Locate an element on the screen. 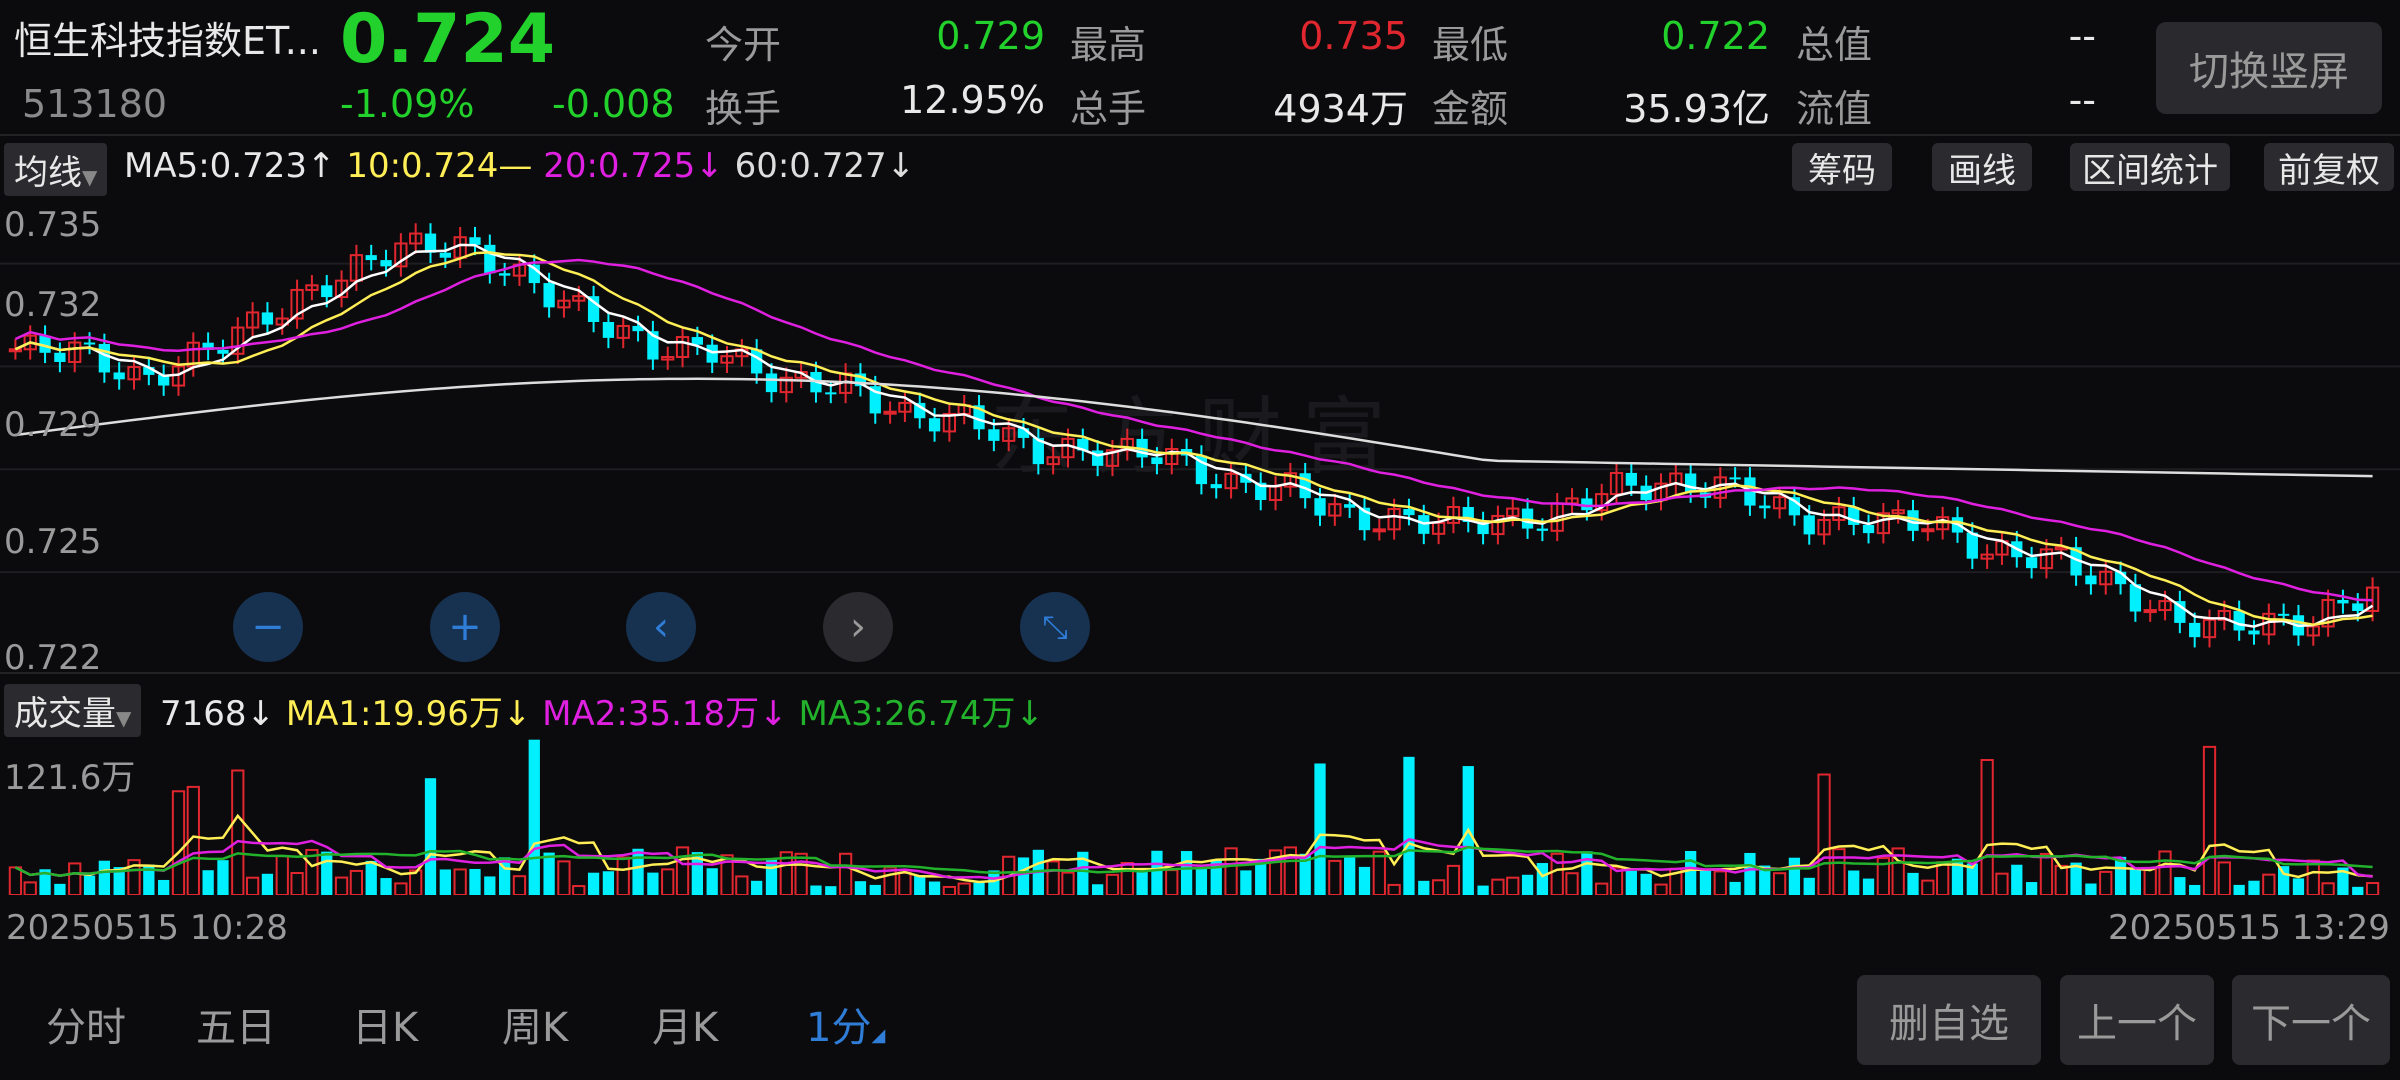 Image resolution: width=2400 pixels, height=1080 pixels. volume-value: 7168↓ is located at coordinates (218, 714).